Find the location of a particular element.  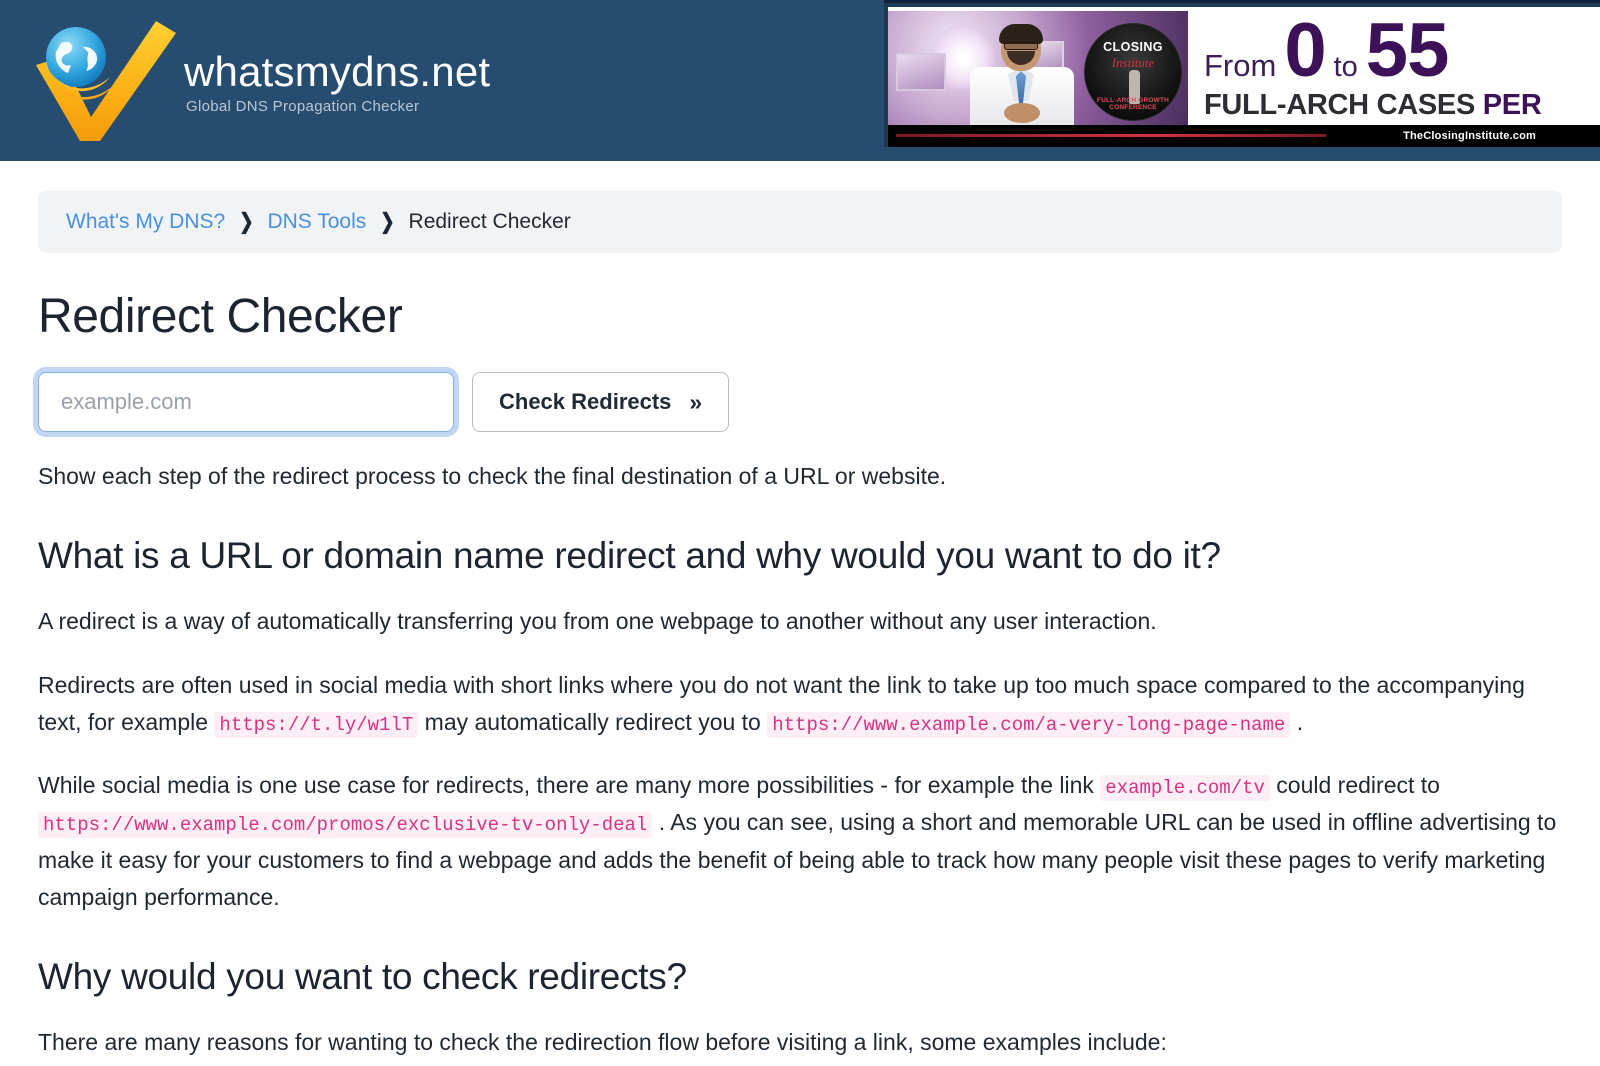

ad-footer-url: TheClosingInstitute.com is located at coordinates (1469, 136).